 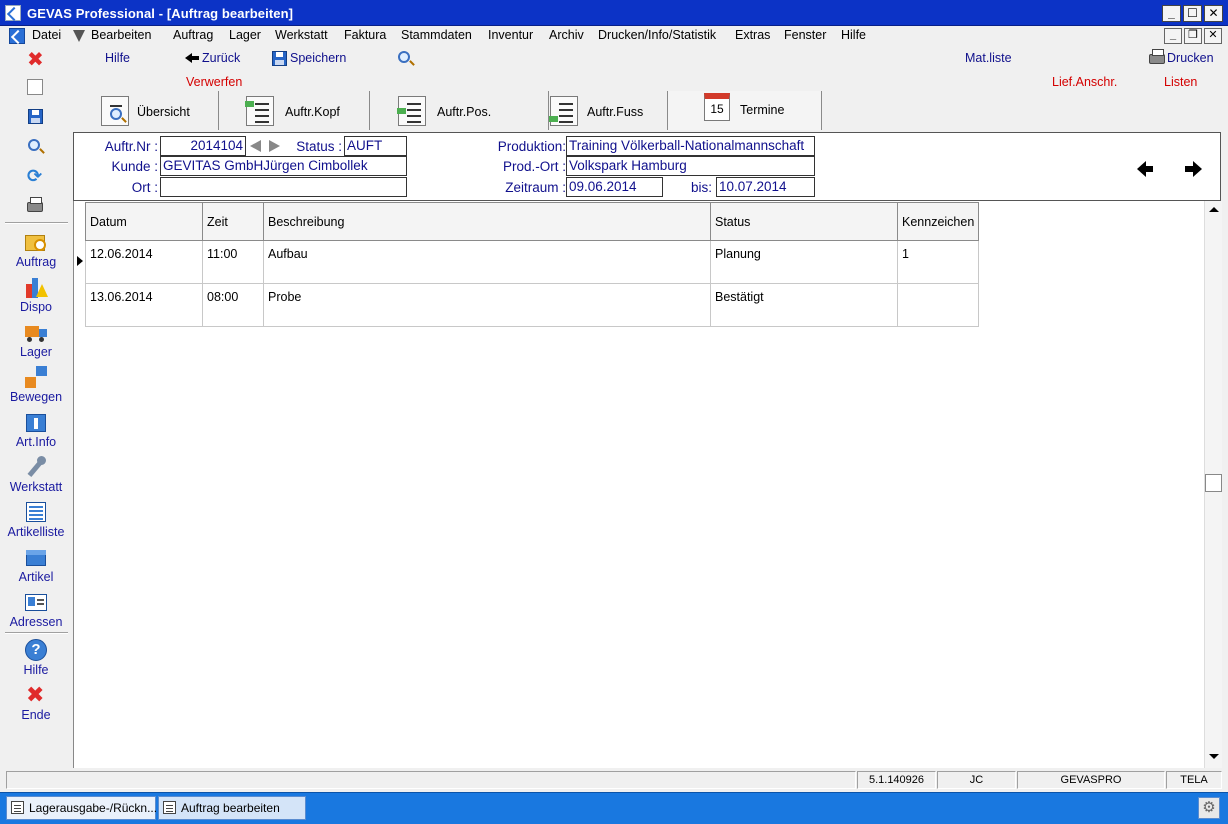 What do you see at coordinates (1214, 756) in the screenshot?
I see `scroll-down-icon` at bounding box center [1214, 756].